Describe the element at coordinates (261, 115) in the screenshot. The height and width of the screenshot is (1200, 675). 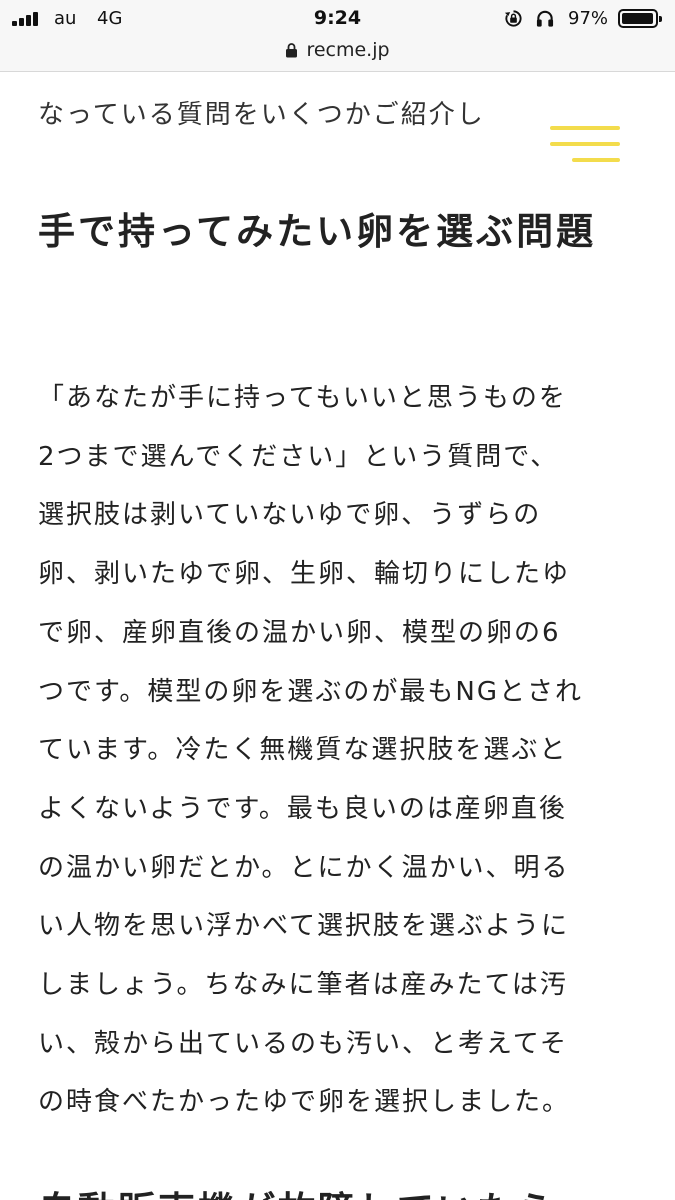
I see `intro-text: なっている質問をいくつかご紹介し` at that location.